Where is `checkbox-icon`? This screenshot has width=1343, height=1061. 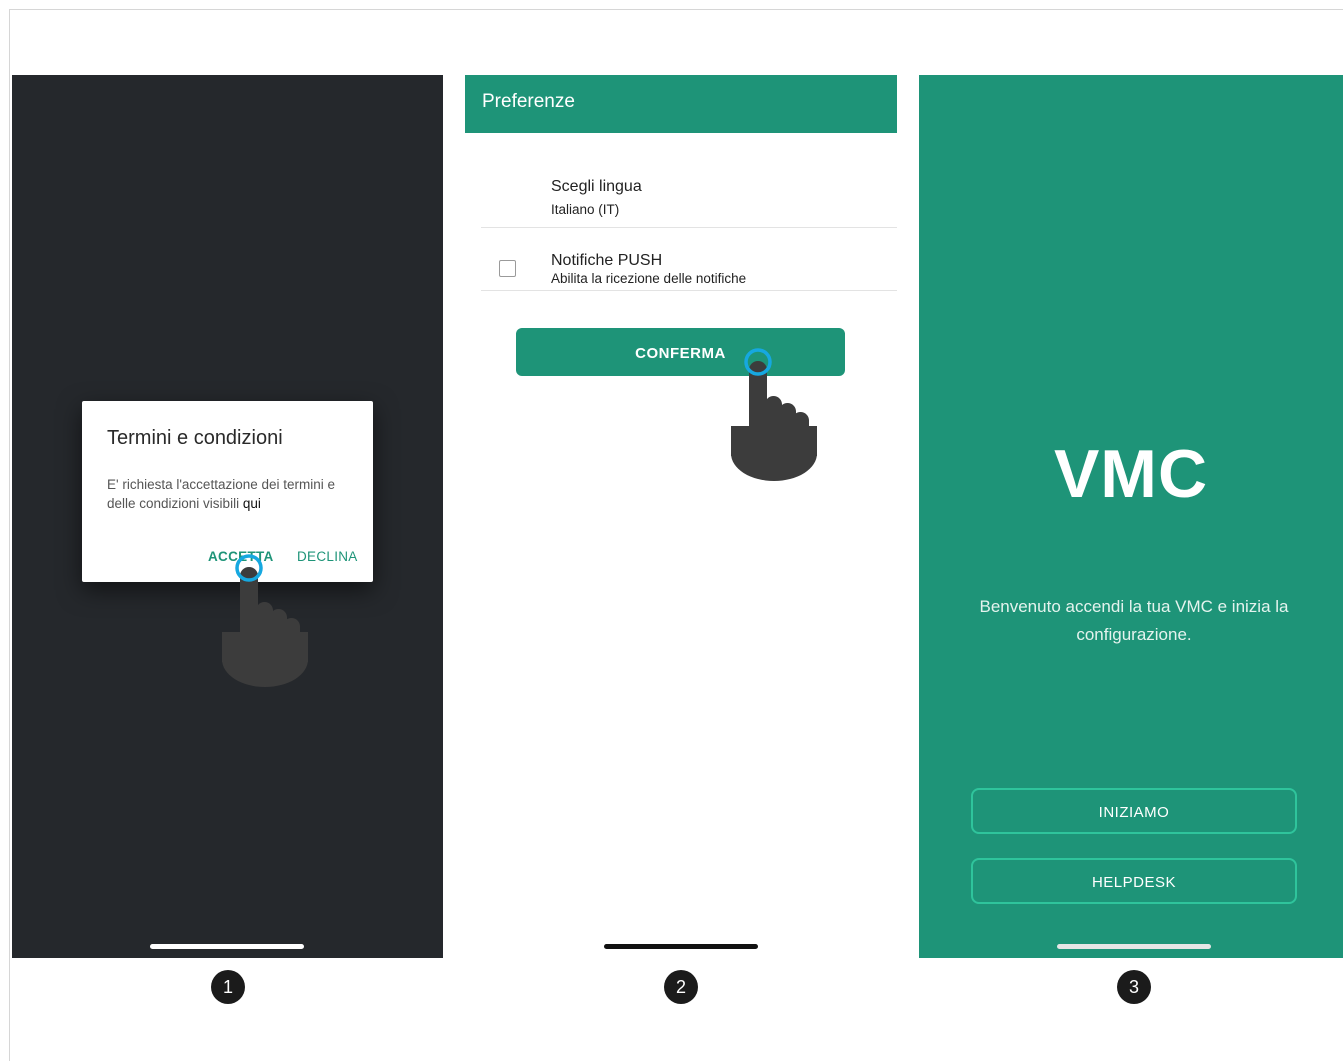
checkbox-icon is located at coordinates (507, 268).